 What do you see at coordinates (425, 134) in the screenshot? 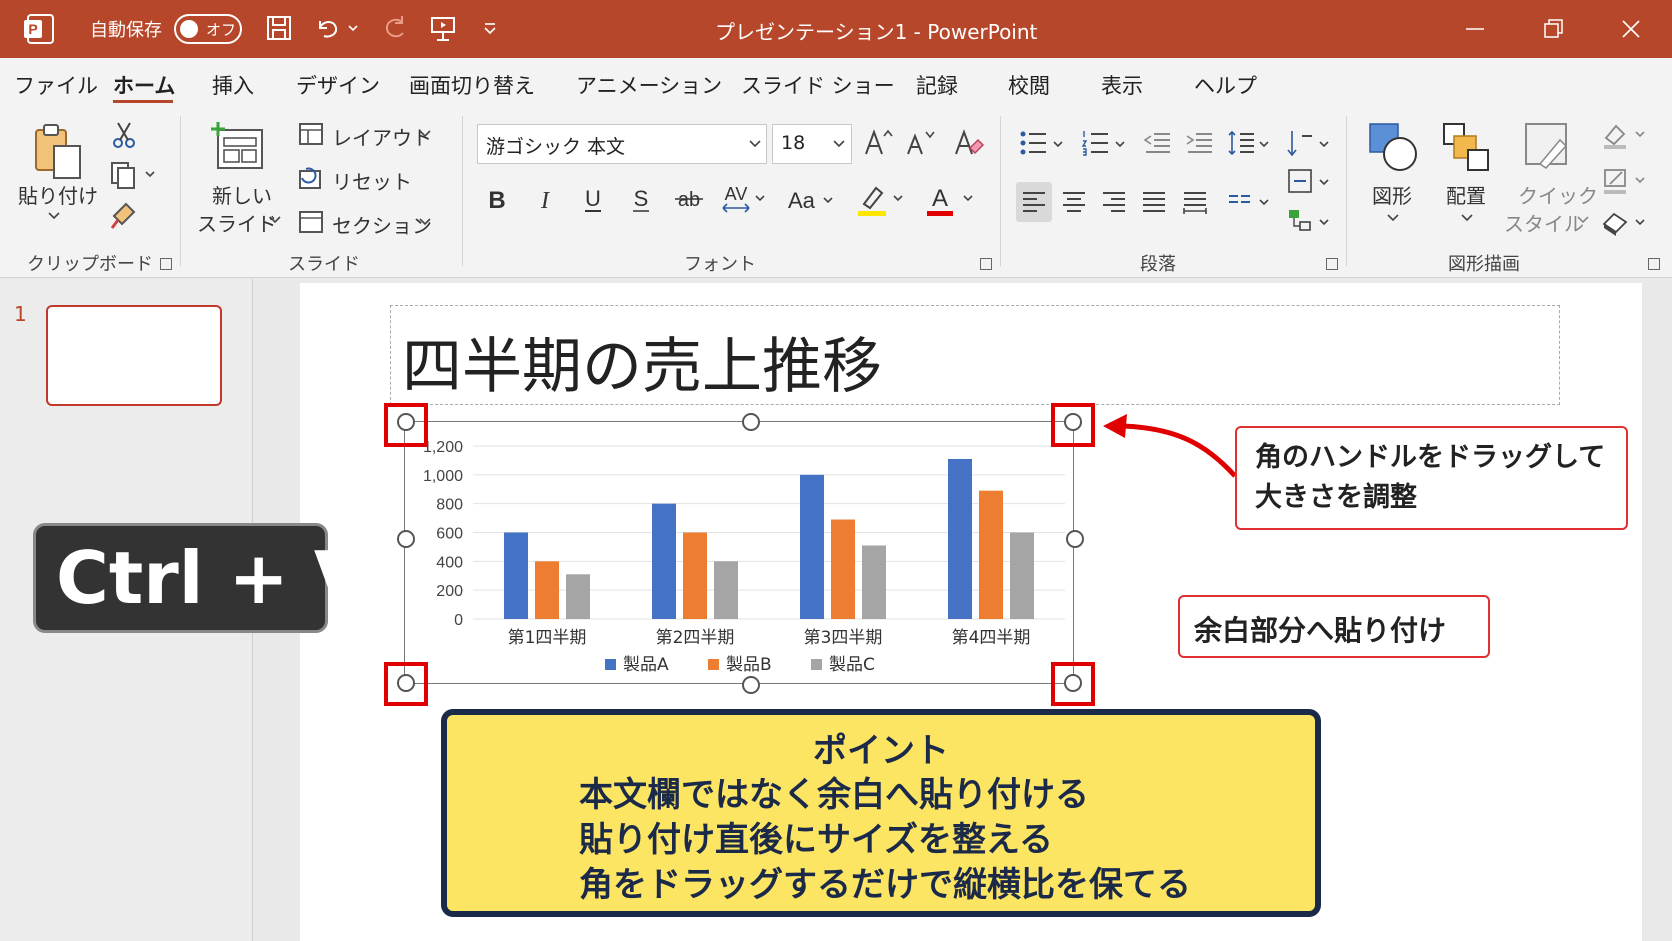
I see `layout-dropdown-icon` at bounding box center [425, 134].